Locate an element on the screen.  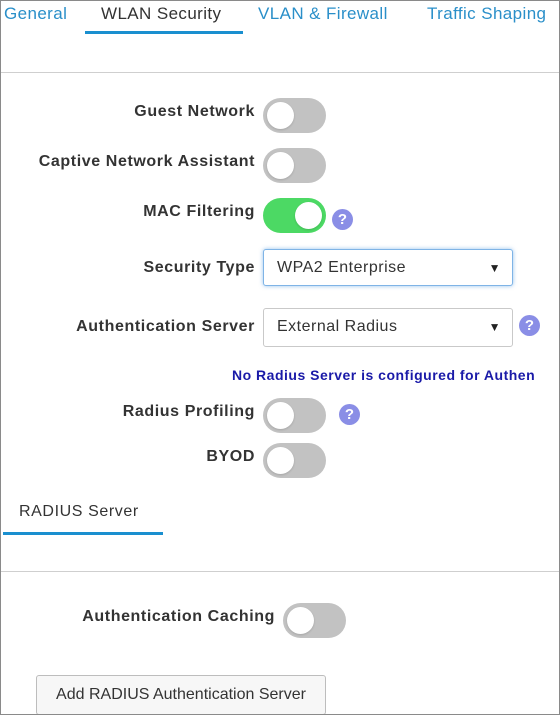
authentication-caching-toggle is located at coordinates (314, 620).